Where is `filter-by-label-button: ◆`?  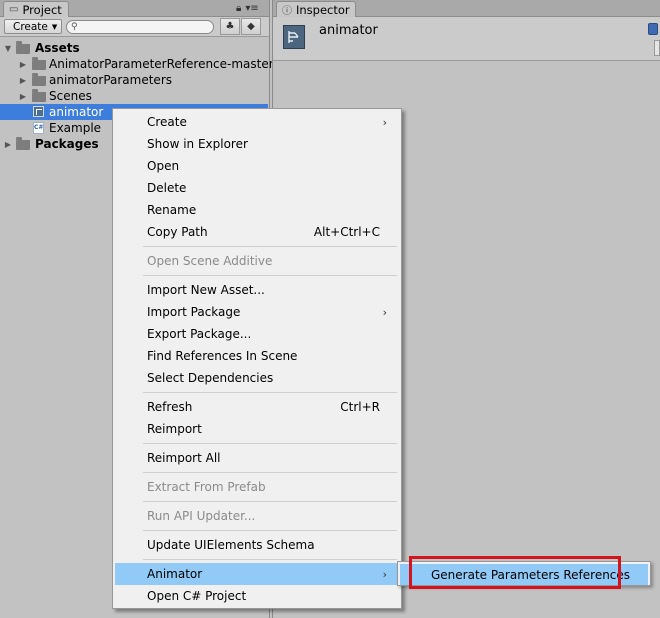 filter-by-label-button: ◆ is located at coordinates (251, 26).